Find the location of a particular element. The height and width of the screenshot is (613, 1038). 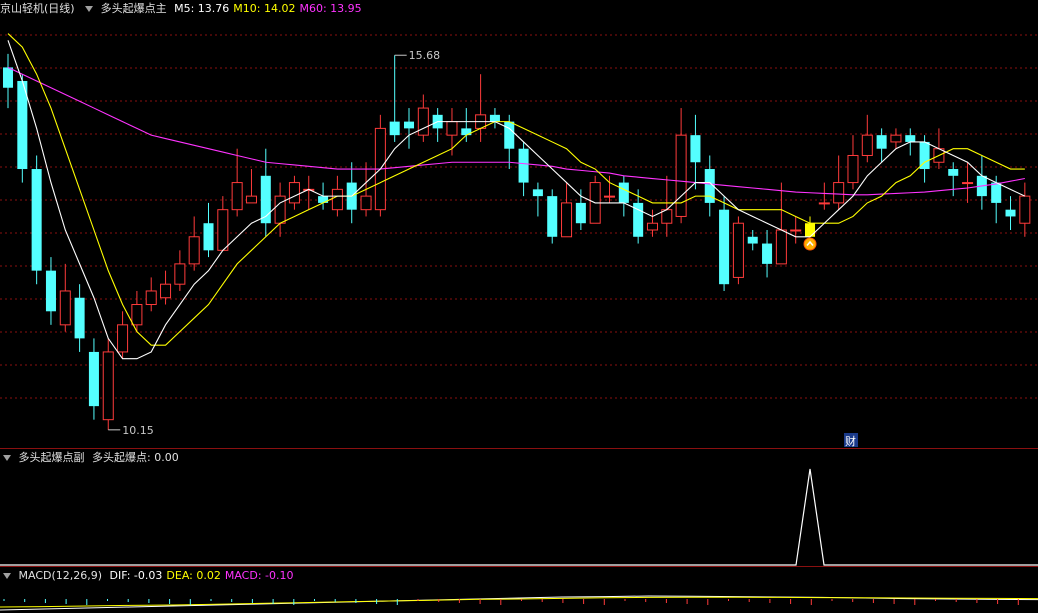

macd-chart is located at coordinates (519, 590).